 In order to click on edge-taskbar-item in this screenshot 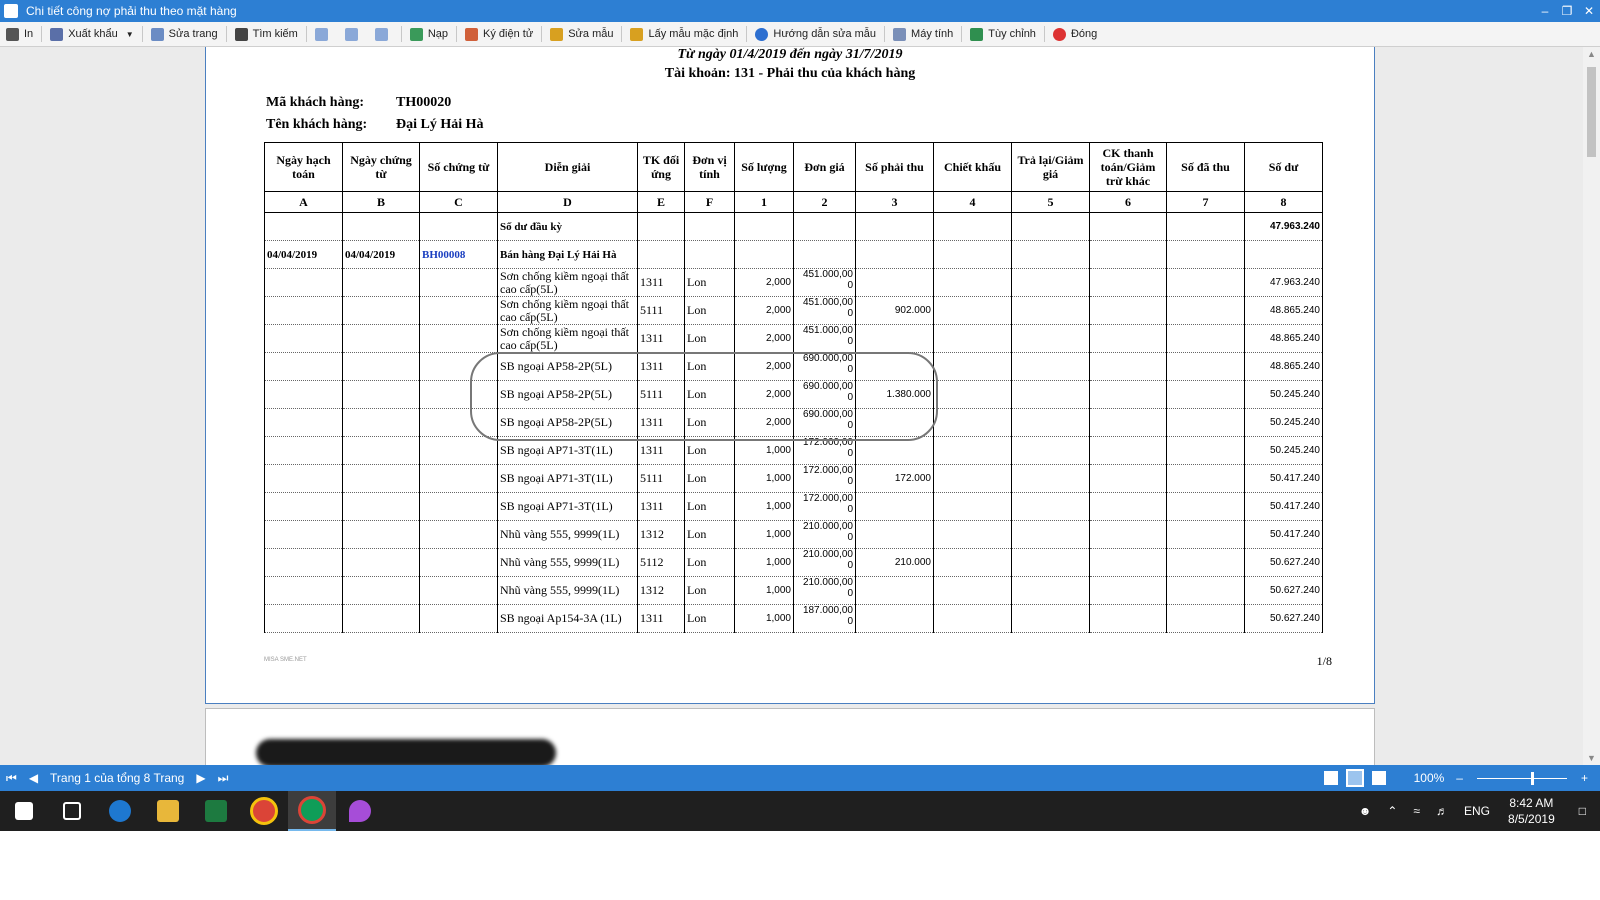, I will do `click(120, 811)`.